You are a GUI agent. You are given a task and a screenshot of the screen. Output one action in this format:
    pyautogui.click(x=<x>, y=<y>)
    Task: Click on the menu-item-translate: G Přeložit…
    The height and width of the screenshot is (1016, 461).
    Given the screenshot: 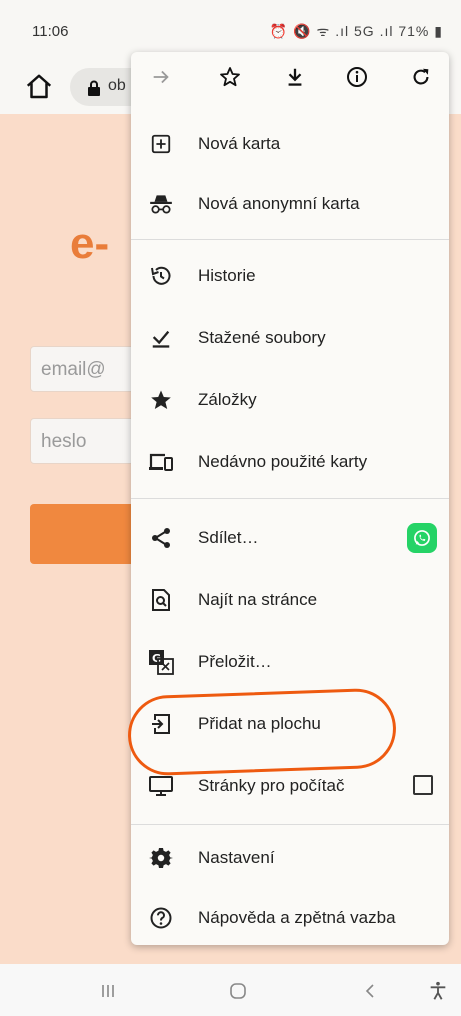 What is the action you would take?
    pyautogui.click(x=290, y=662)
    